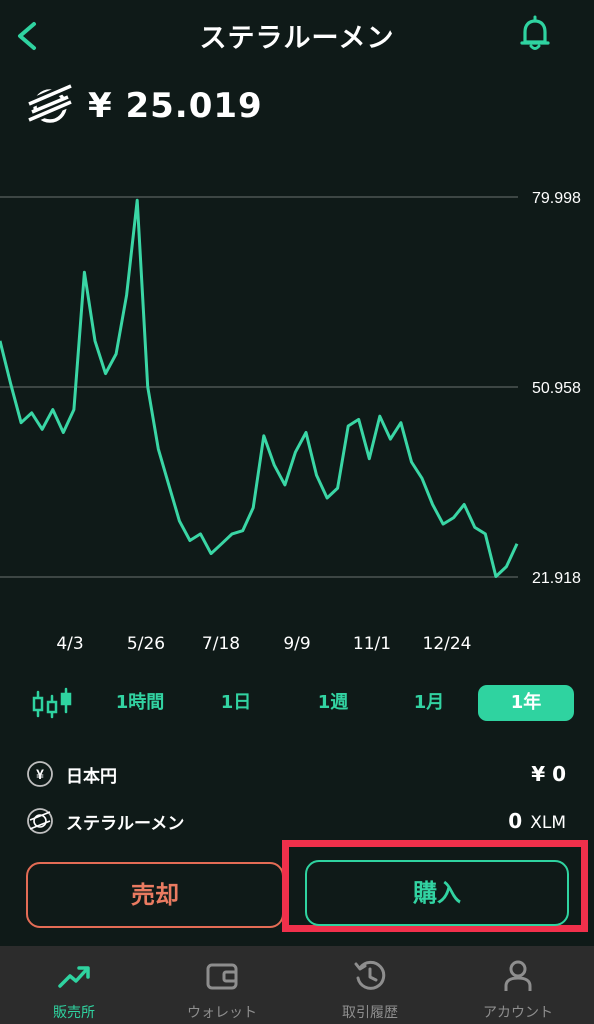 The height and width of the screenshot is (1024, 594). I want to click on asset-balance: 0 XLM, so click(537, 821).